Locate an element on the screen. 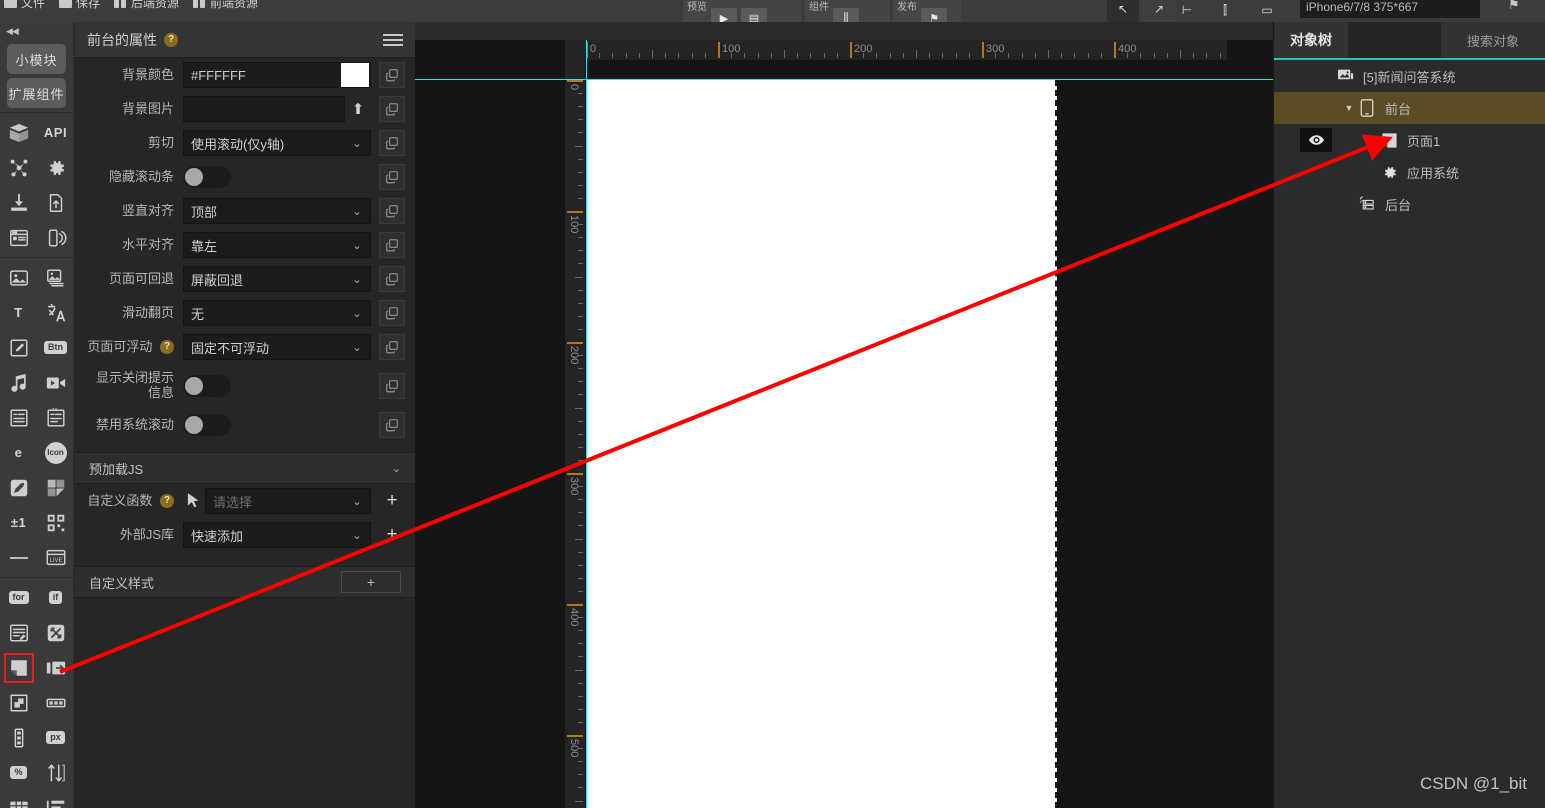 The width and height of the screenshot is (1545, 808). expand-arrow-icon: ▼ is located at coordinates (1349, 108).